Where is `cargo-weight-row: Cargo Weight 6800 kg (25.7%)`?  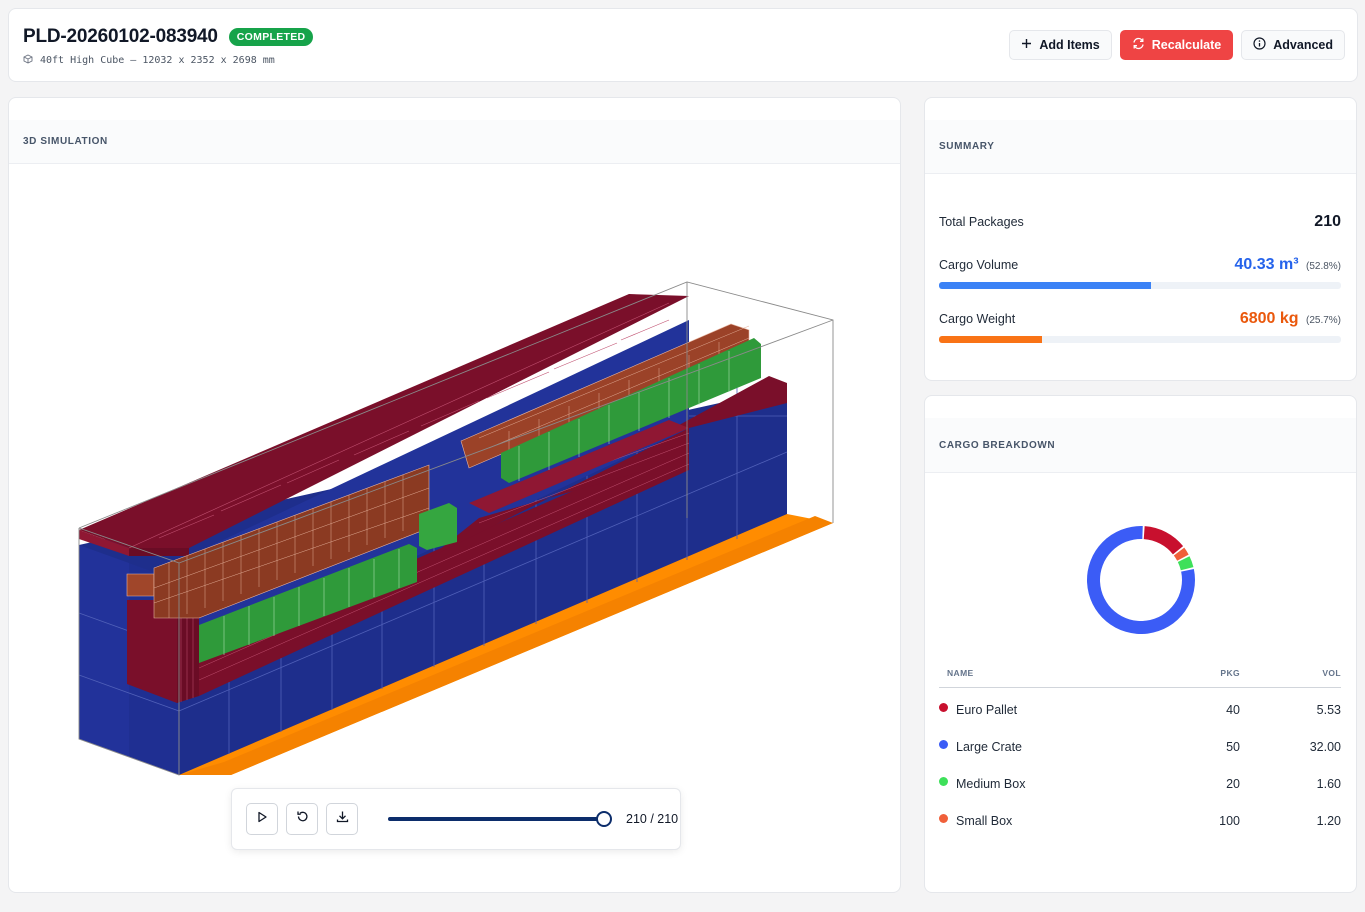
cargo-weight-row: Cargo Weight 6800 kg (25.7%) is located at coordinates (1140, 319).